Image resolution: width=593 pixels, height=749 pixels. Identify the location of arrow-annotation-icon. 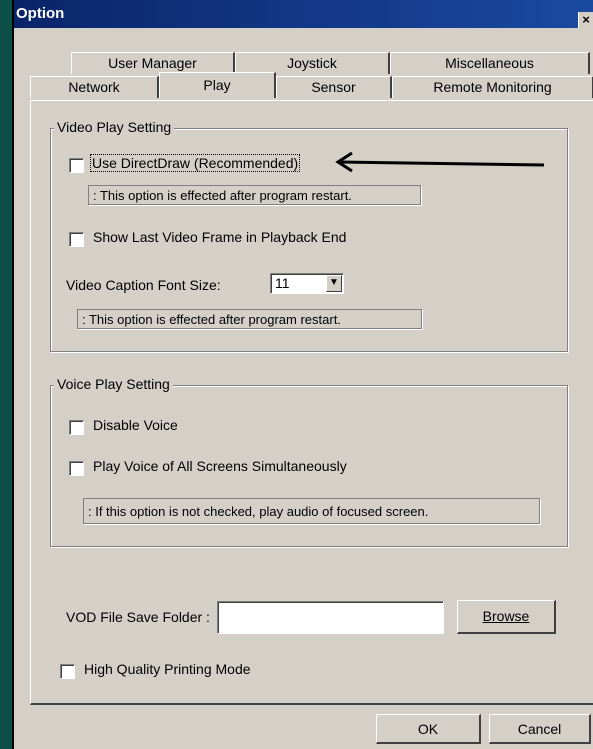
(440, 162).